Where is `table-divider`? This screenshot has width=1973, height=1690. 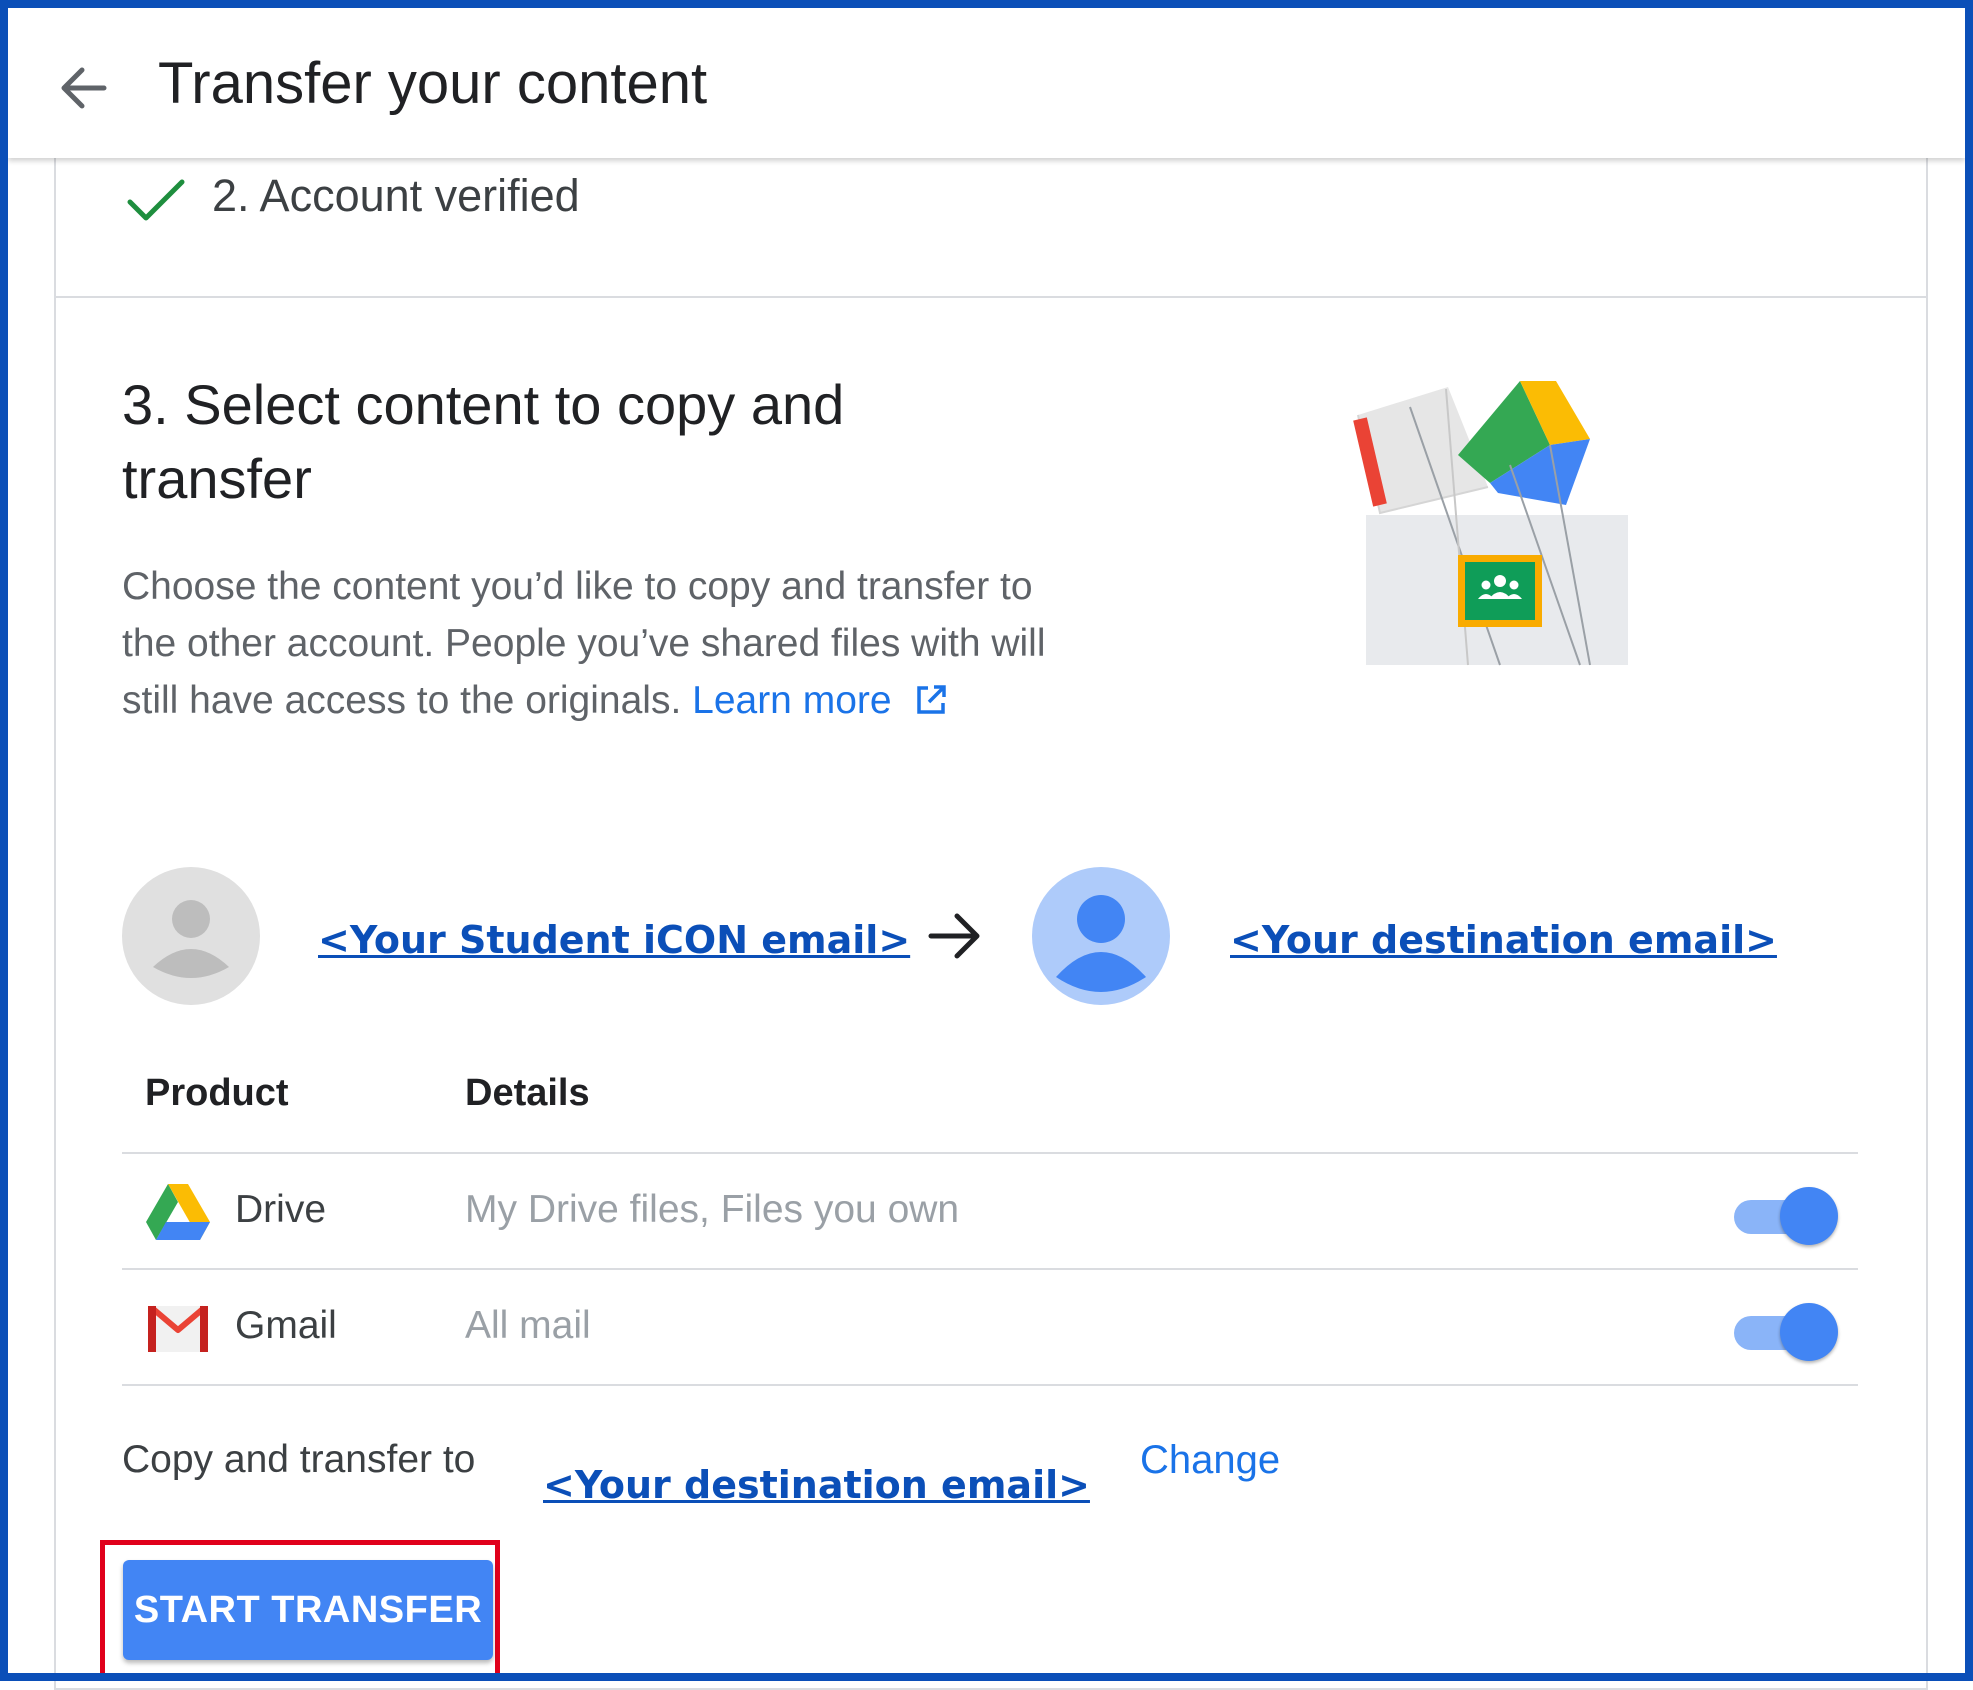
table-divider is located at coordinates (990, 1385).